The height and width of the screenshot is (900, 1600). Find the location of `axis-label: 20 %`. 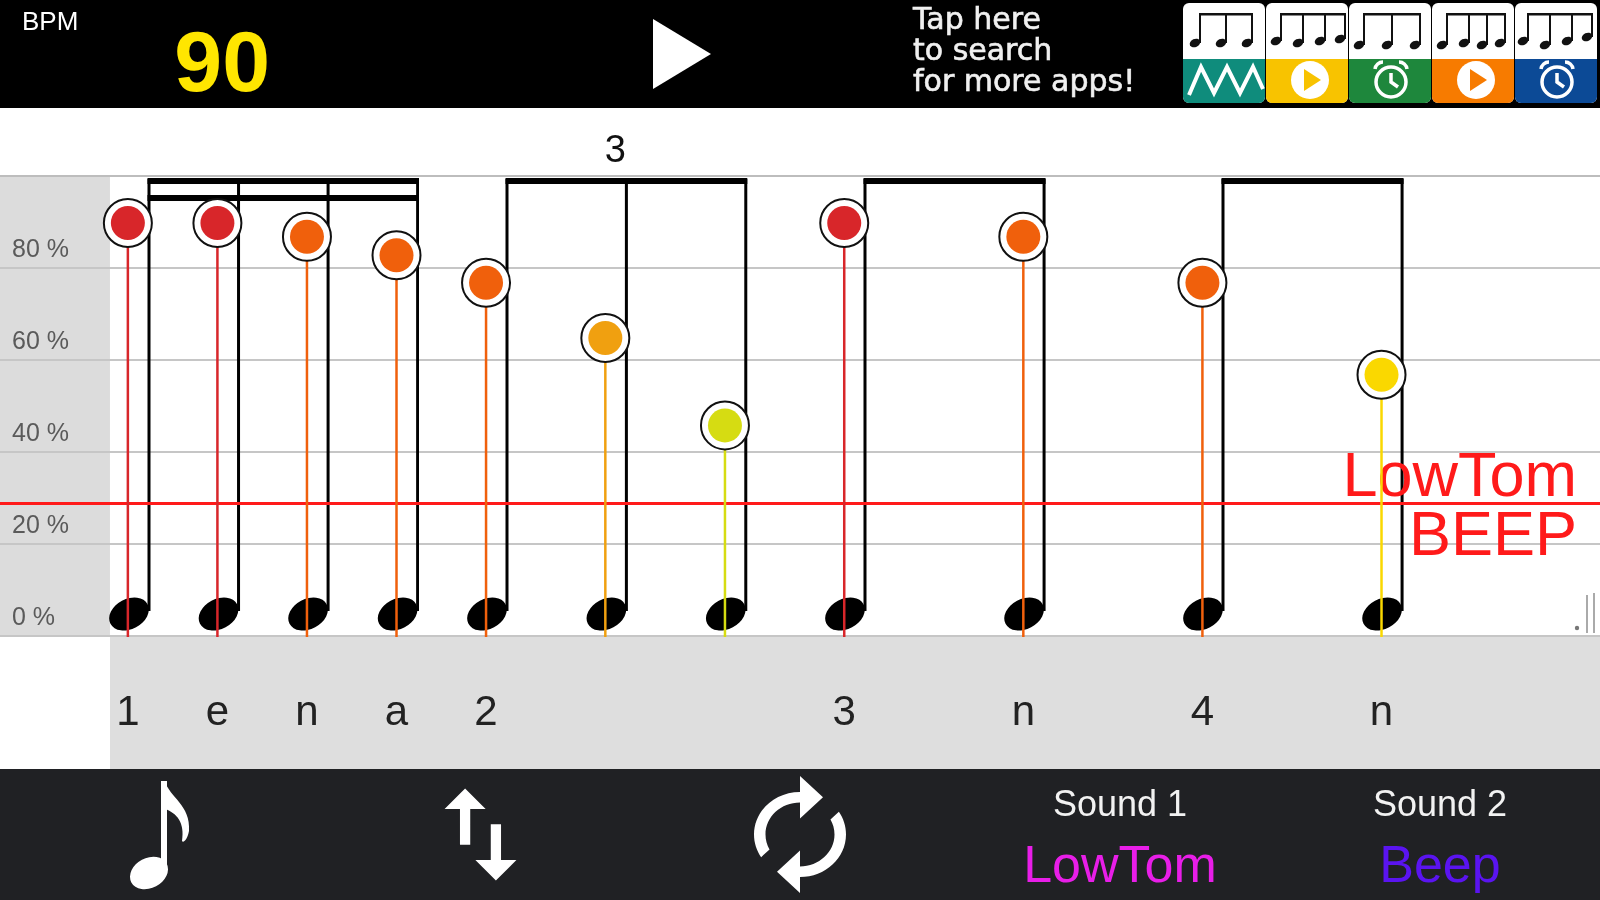

axis-label: 20 % is located at coordinates (40, 524).